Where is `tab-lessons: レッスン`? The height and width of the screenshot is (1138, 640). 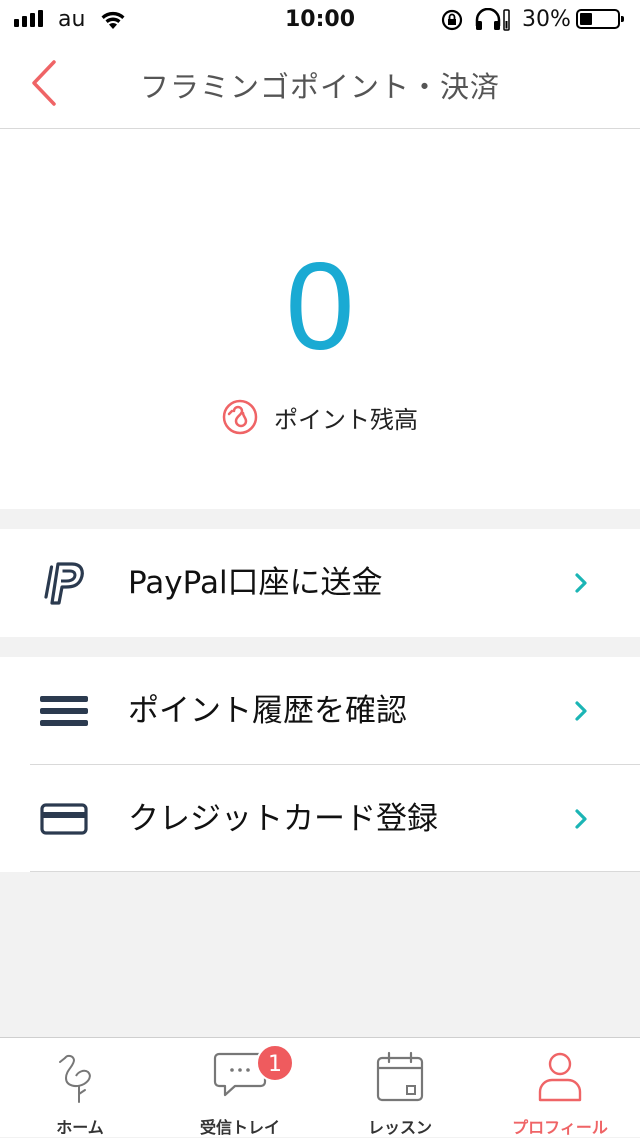 tab-lessons: レッスン is located at coordinates (400, 1087).